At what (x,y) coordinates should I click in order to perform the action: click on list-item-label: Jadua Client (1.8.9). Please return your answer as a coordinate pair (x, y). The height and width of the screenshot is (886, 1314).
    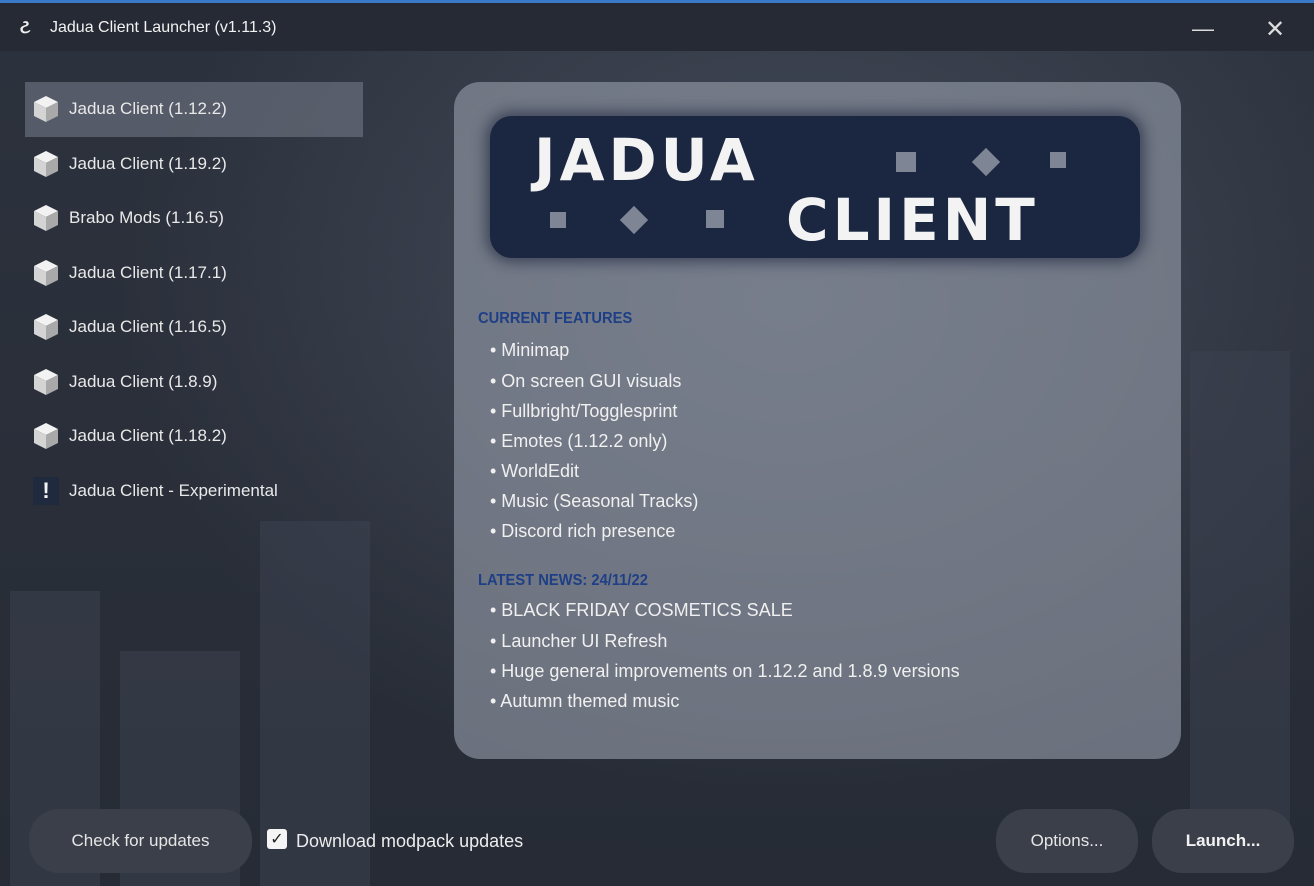
    Looking at the image, I should click on (143, 381).